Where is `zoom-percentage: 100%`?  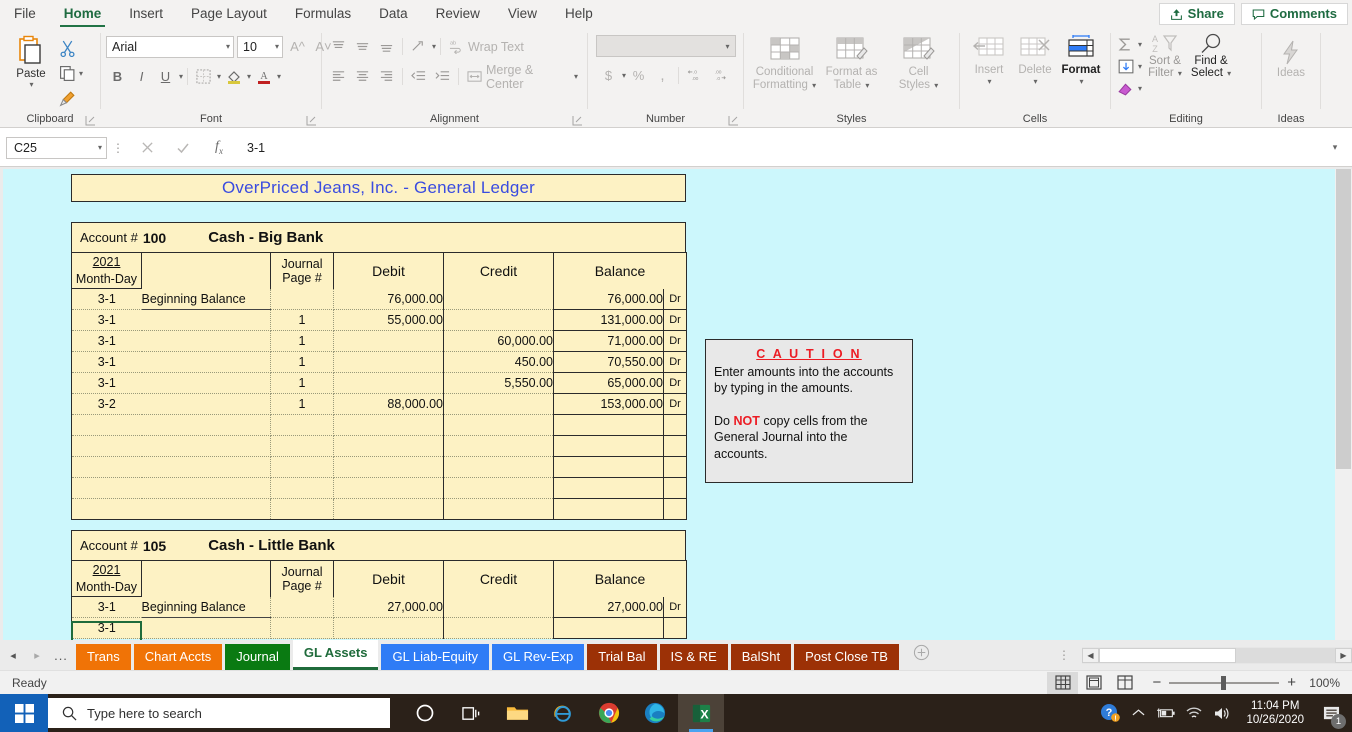 zoom-percentage: 100% is located at coordinates (1324, 683).